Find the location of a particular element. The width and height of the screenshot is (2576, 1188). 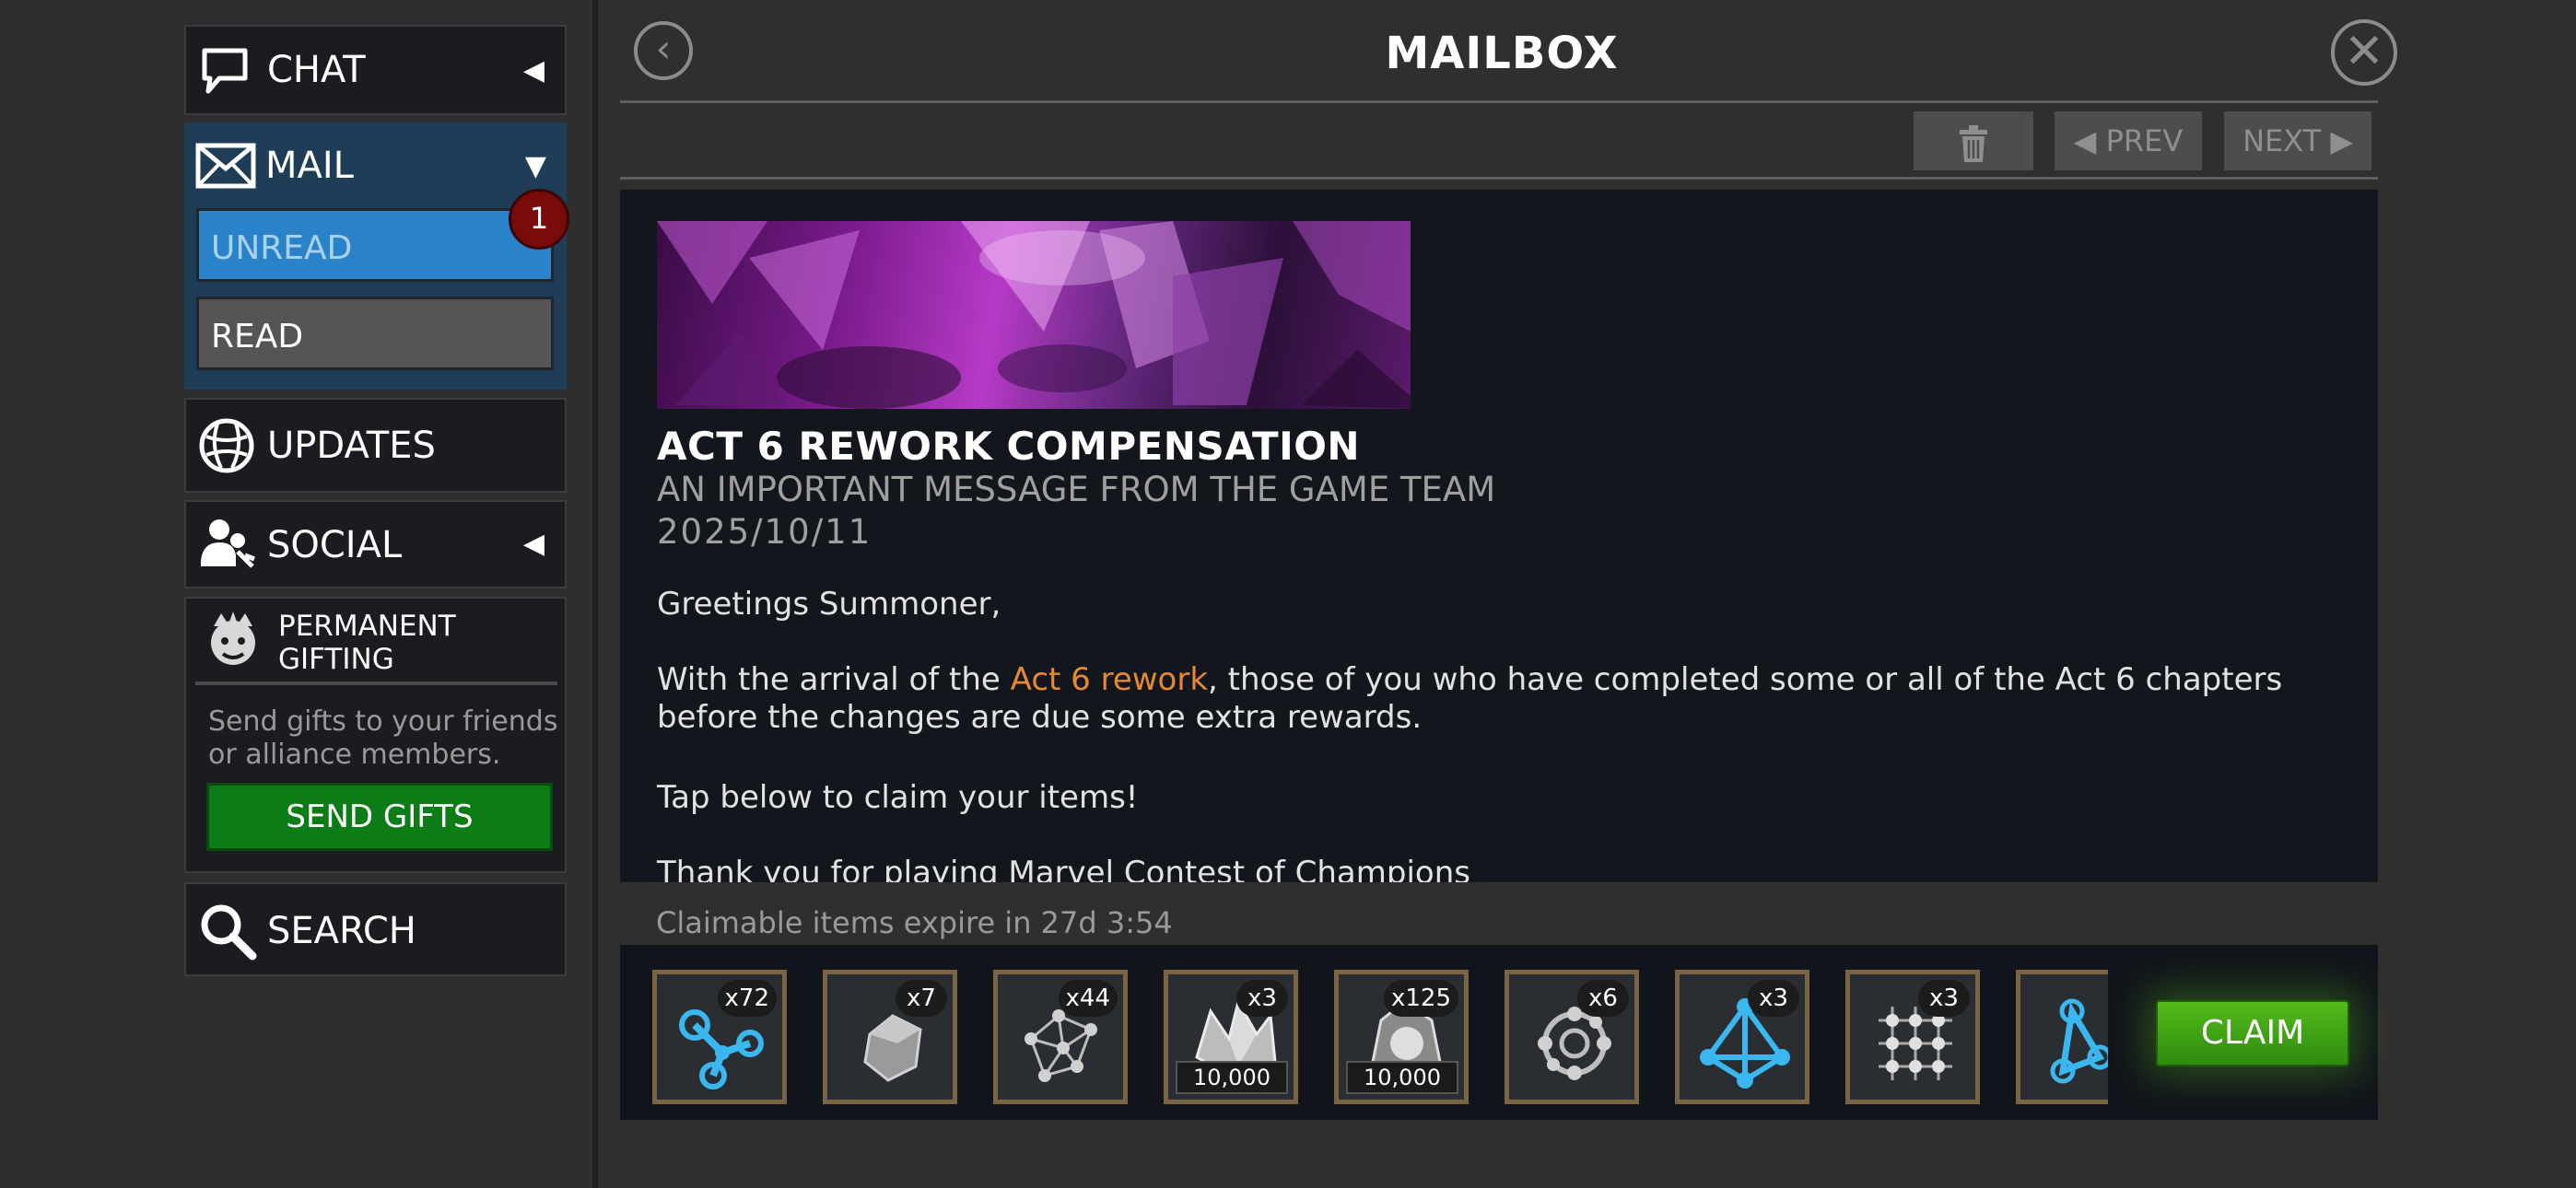

unread-count-badge: 1 is located at coordinates (539, 219).